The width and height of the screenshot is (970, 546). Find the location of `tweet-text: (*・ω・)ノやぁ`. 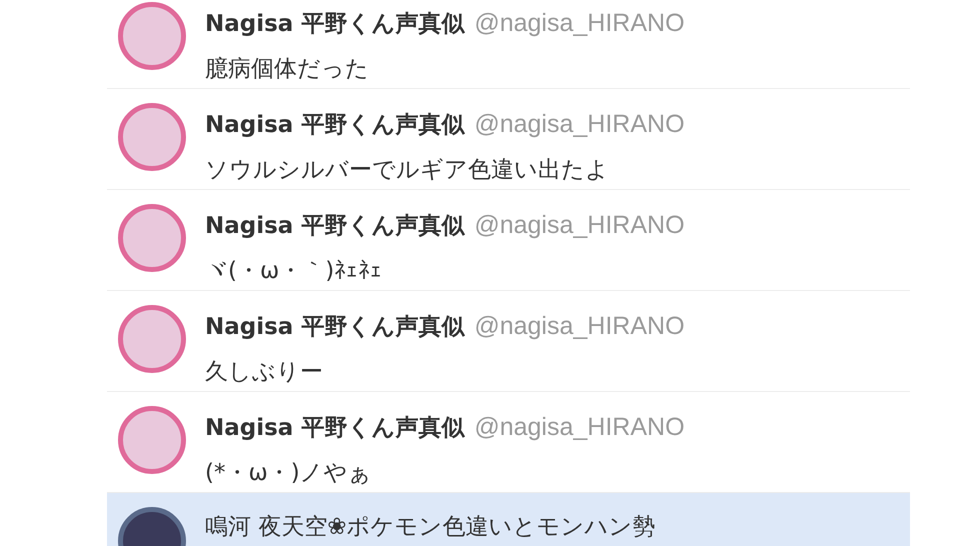

tweet-text: (*・ω・)ノやぁ is located at coordinates (289, 473).